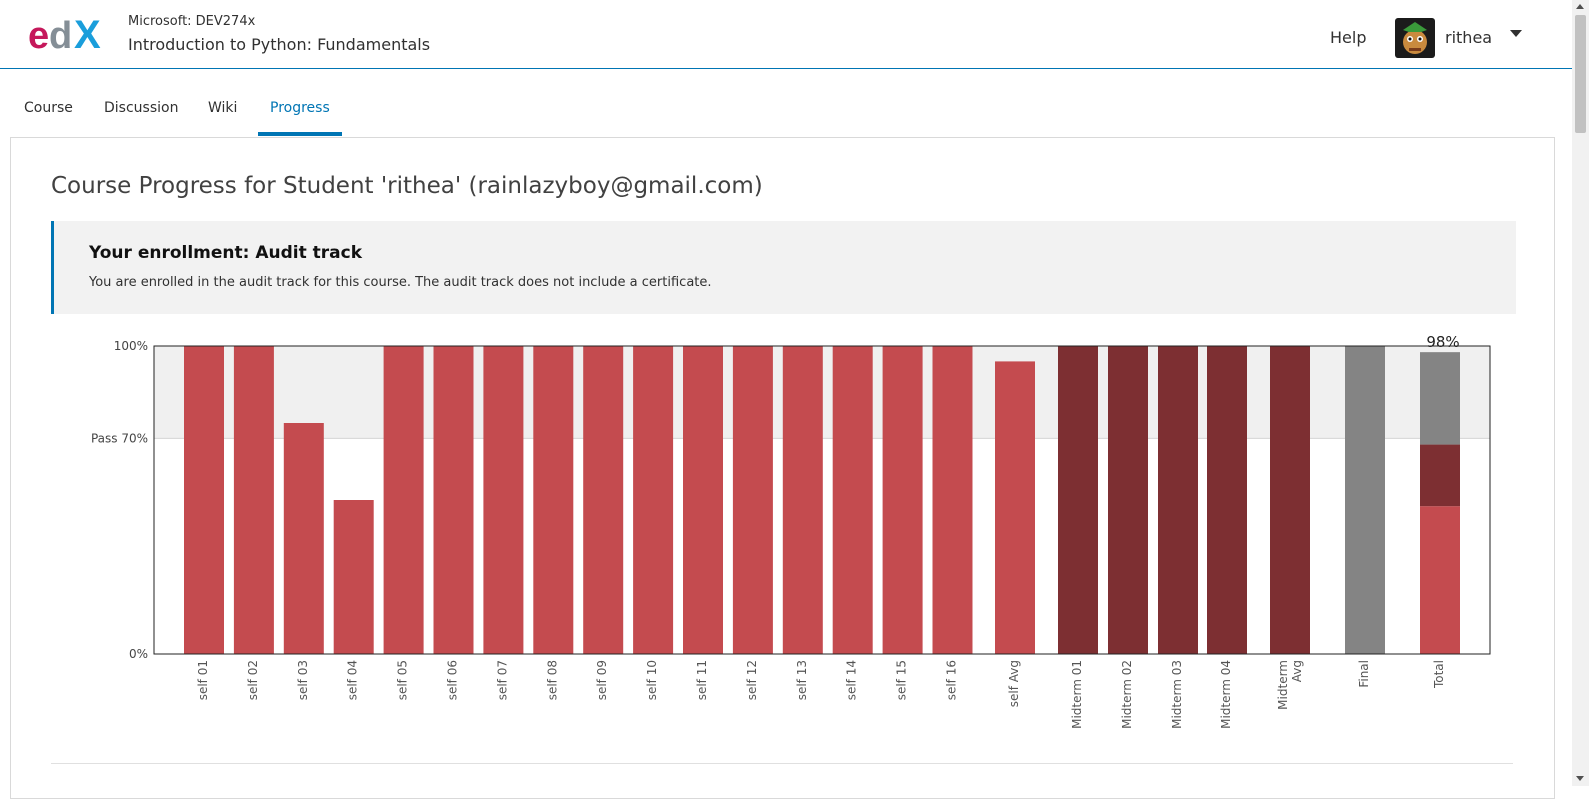  Describe the element at coordinates (119, 438) in the screenshot. I see `y-tick-label: Pass 70%` at that location.